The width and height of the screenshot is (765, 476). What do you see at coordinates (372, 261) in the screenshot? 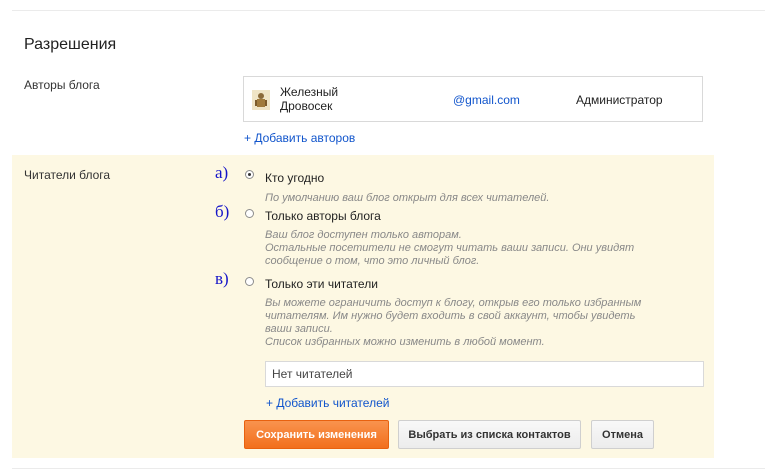
I see `option-description-line: сообщение о том, что это личный блог.` at bounding box center [372, 261].